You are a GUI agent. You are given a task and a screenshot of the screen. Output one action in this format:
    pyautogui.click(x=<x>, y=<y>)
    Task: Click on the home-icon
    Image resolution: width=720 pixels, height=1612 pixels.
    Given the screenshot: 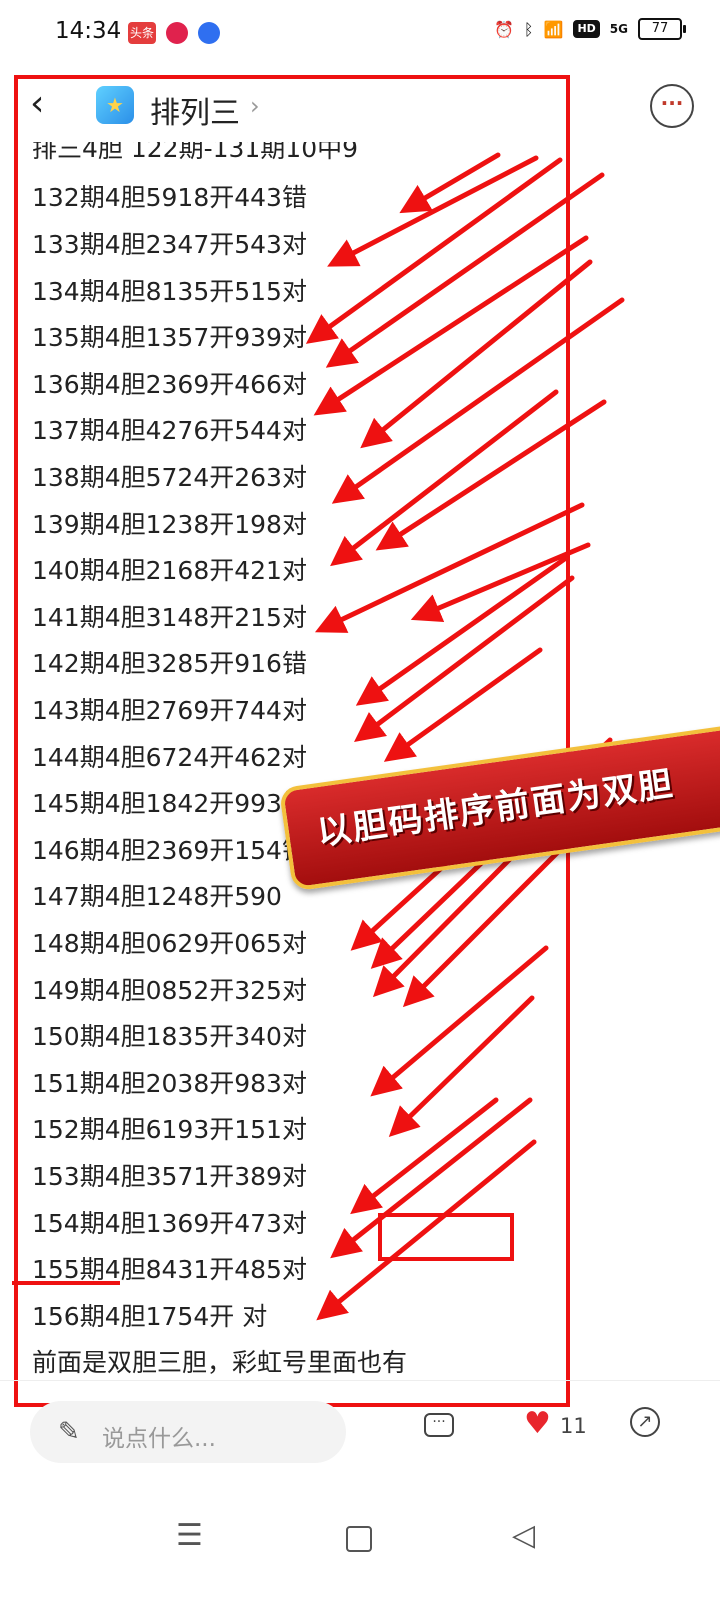 What is the action you would take?
    pyautogui.click(x=359, y=1539)
    